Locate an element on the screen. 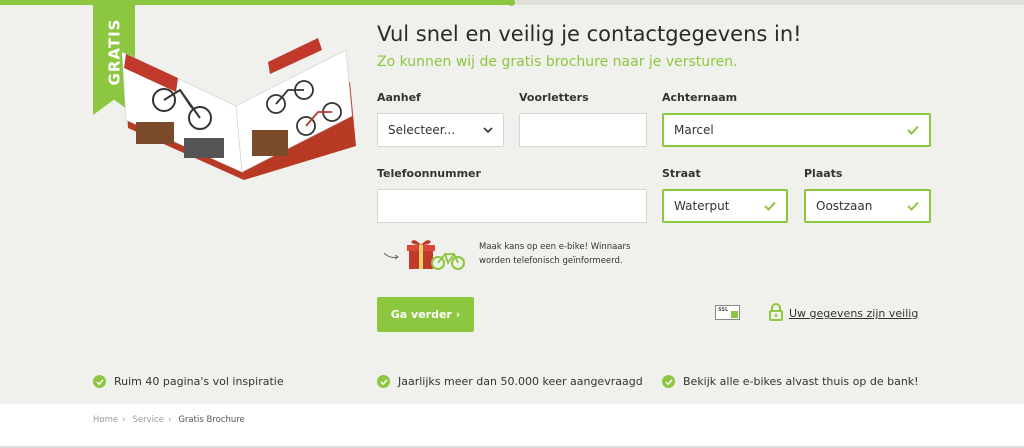 The image size is (1024, 448). city-value: Oostzaan is located at coordinates (844, 206).